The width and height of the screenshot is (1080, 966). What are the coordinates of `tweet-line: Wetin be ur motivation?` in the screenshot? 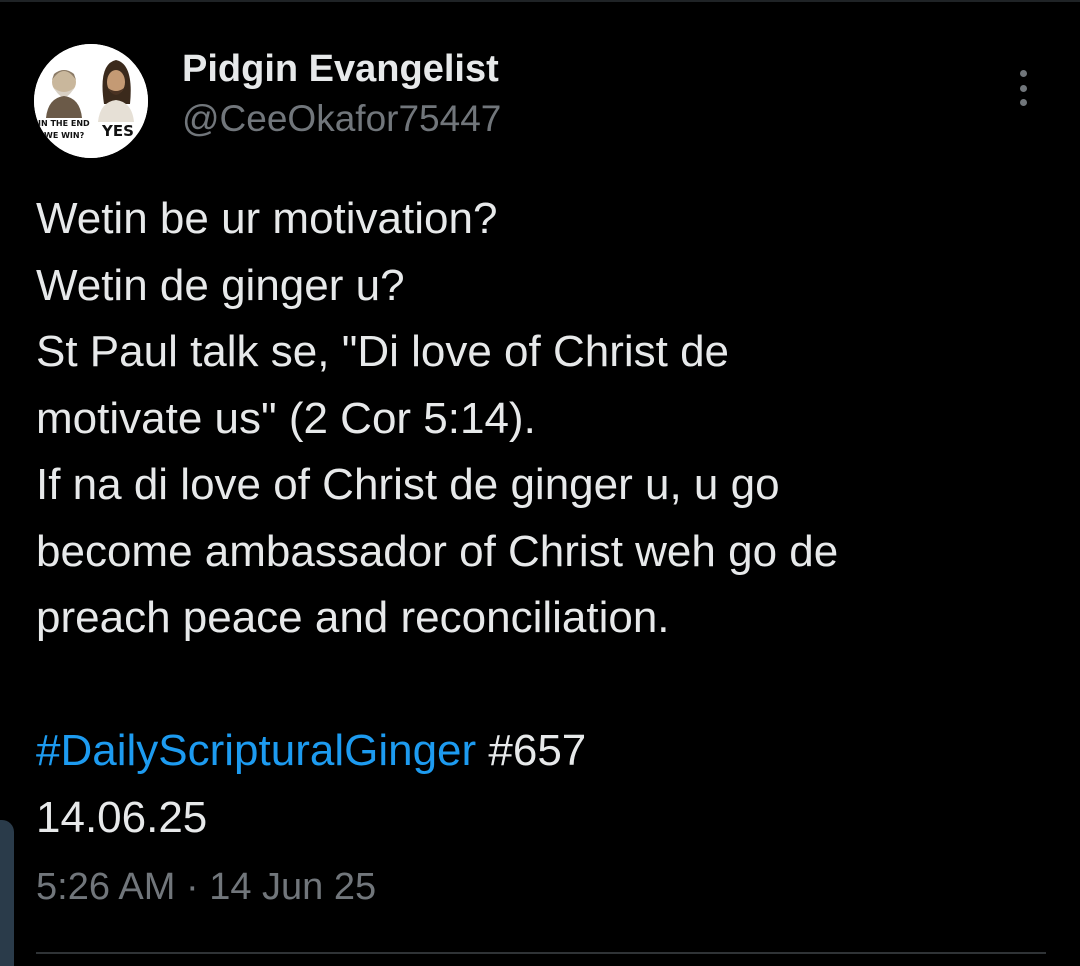 It's located at (267, 218).